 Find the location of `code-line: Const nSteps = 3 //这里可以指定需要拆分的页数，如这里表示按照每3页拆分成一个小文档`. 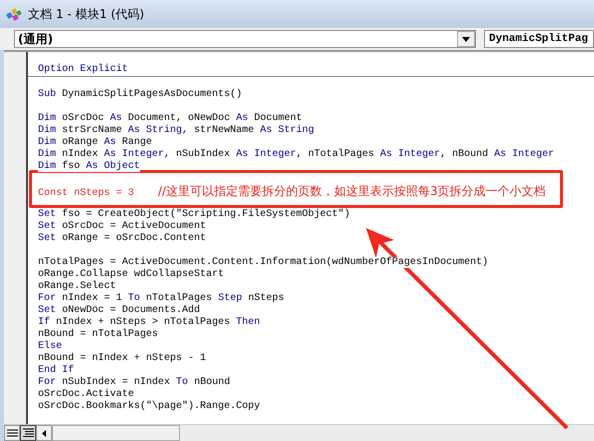

code-line: Const nSteps = 3 //这里可以指定需要拆分的页数，如这里表示按照每3页拆分成一个小文档 is located at coordinates (292, 191).